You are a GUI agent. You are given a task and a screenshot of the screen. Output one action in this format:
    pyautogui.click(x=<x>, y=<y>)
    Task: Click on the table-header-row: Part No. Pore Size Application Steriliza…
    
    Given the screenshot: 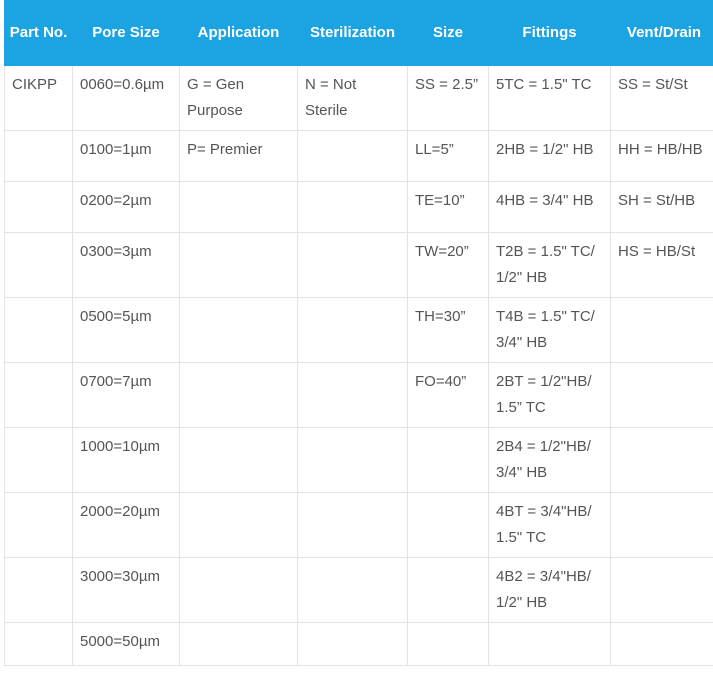 What is the action you would take?
    pyautogui.click(x=358, y=33)
    